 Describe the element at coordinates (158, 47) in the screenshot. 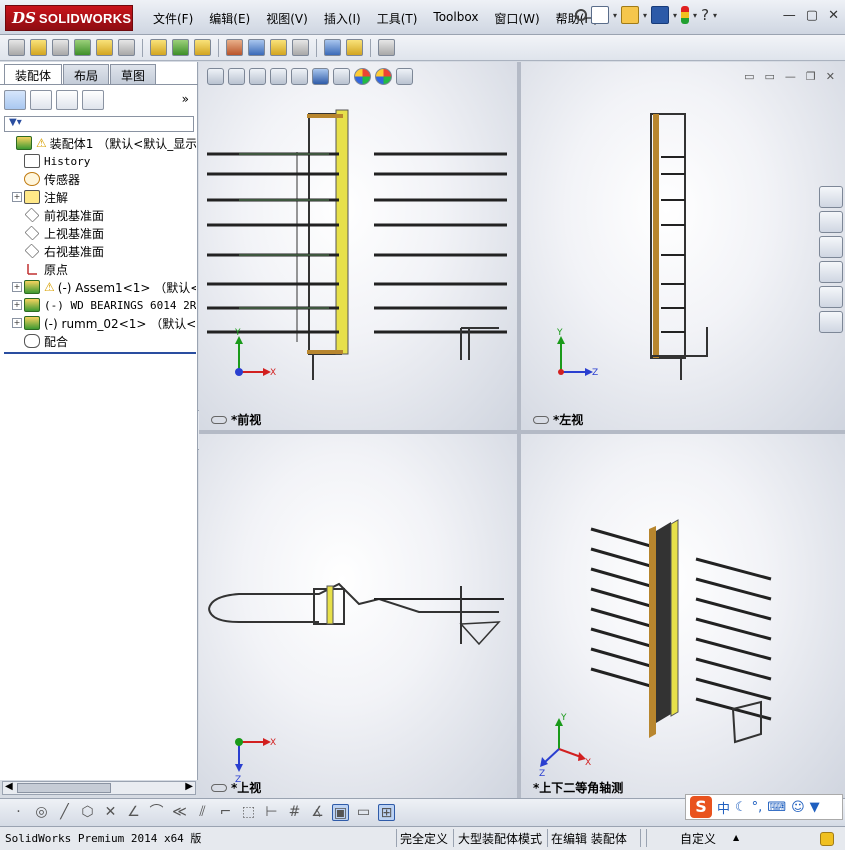

I see `show-hidden-components-icon` at that location.